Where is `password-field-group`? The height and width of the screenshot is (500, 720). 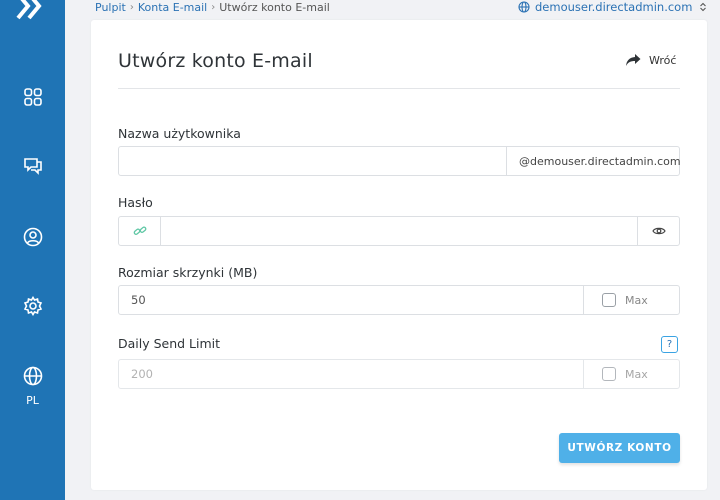 password-field-group is located at coordinates (399, 231).